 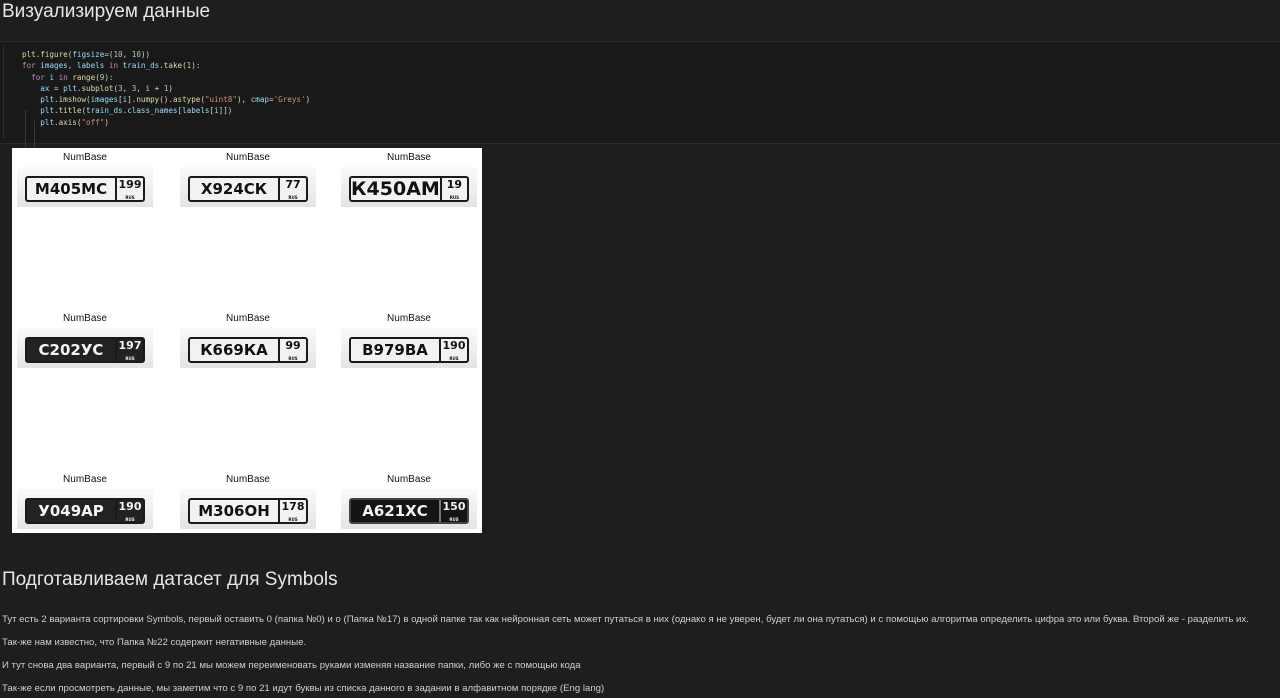 I want to click on plate-number: У049АР, so click(x=71, y=511).